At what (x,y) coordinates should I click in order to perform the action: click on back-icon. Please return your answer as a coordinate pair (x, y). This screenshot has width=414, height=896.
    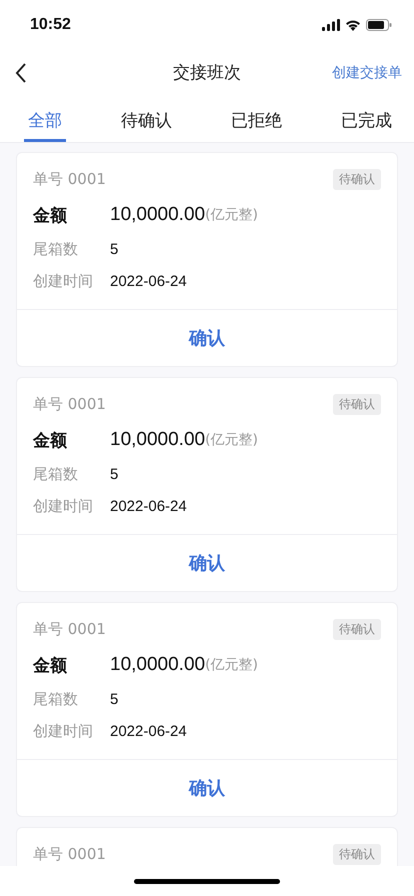
    Looking at the image, I should click on (21, 73).